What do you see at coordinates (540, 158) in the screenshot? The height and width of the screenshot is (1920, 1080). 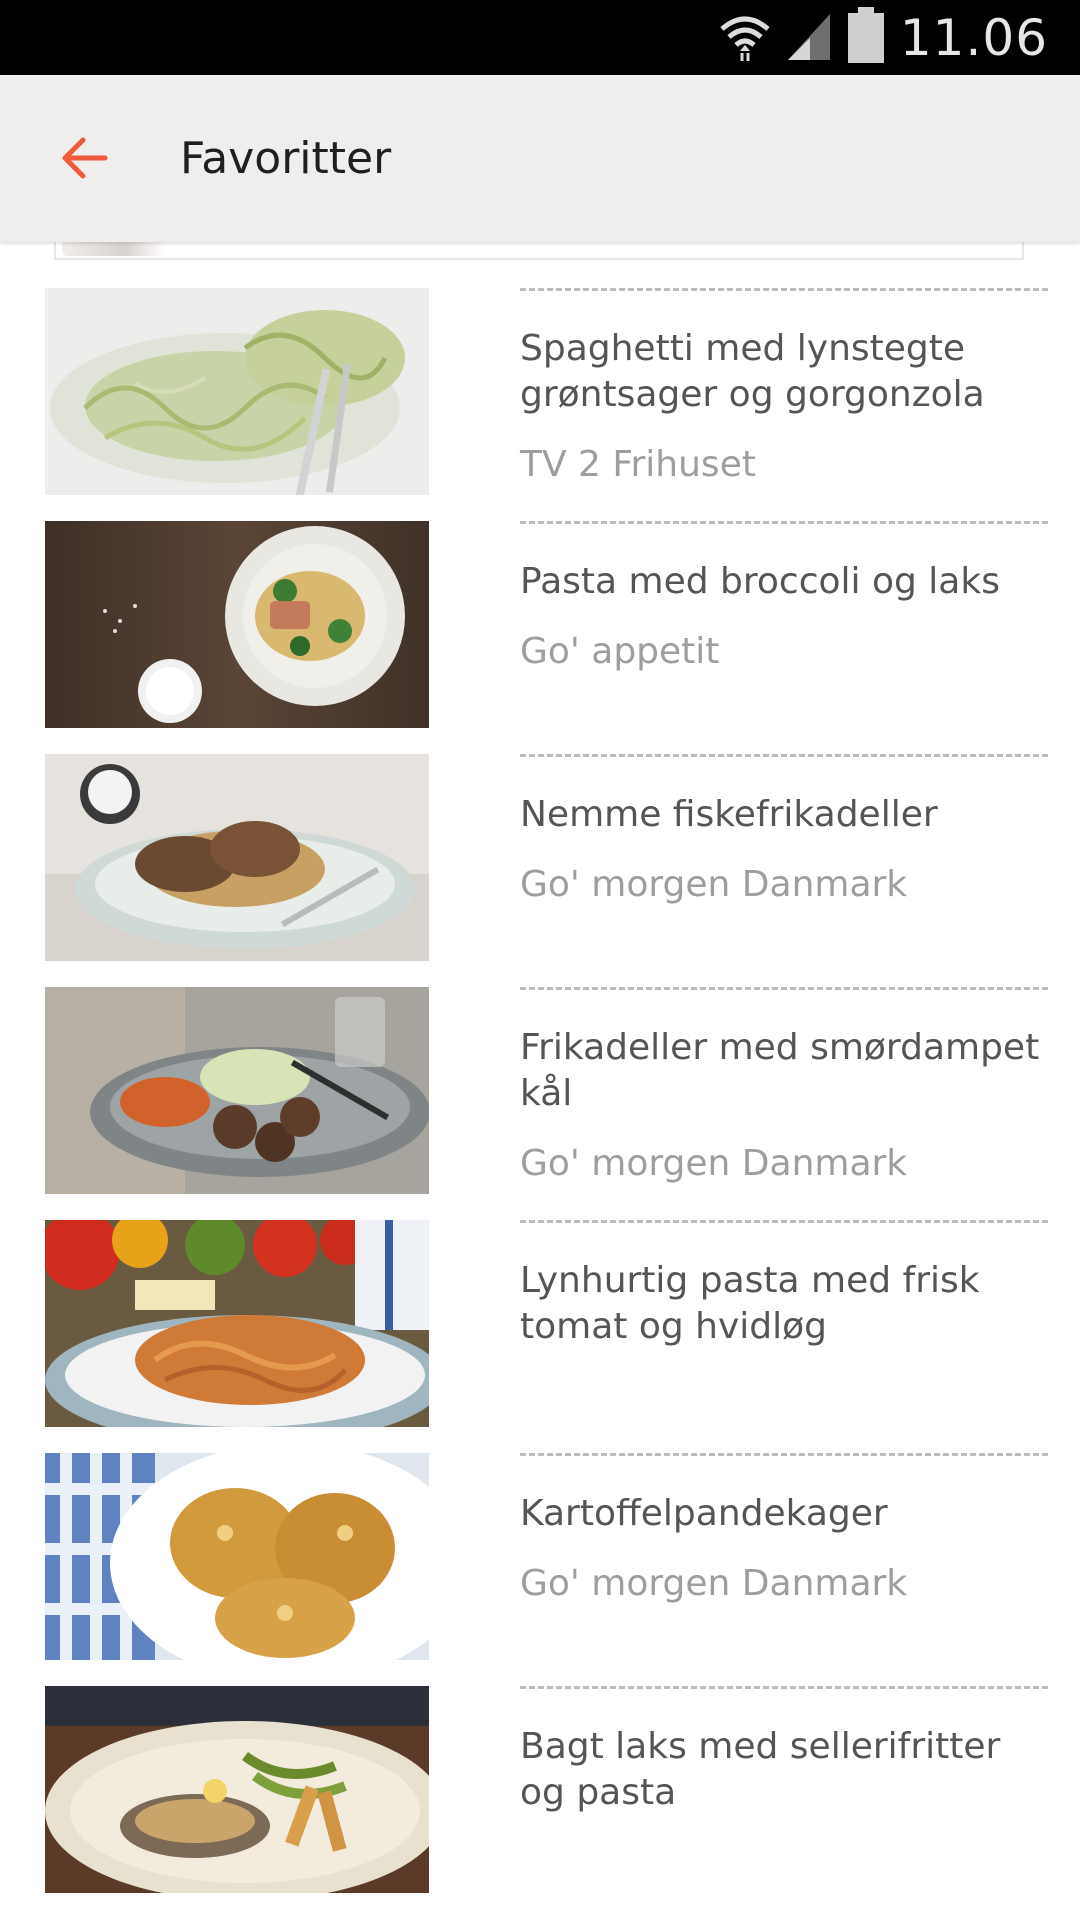 I see `app-bar: Favoritter` at bounding box center [540, 158].